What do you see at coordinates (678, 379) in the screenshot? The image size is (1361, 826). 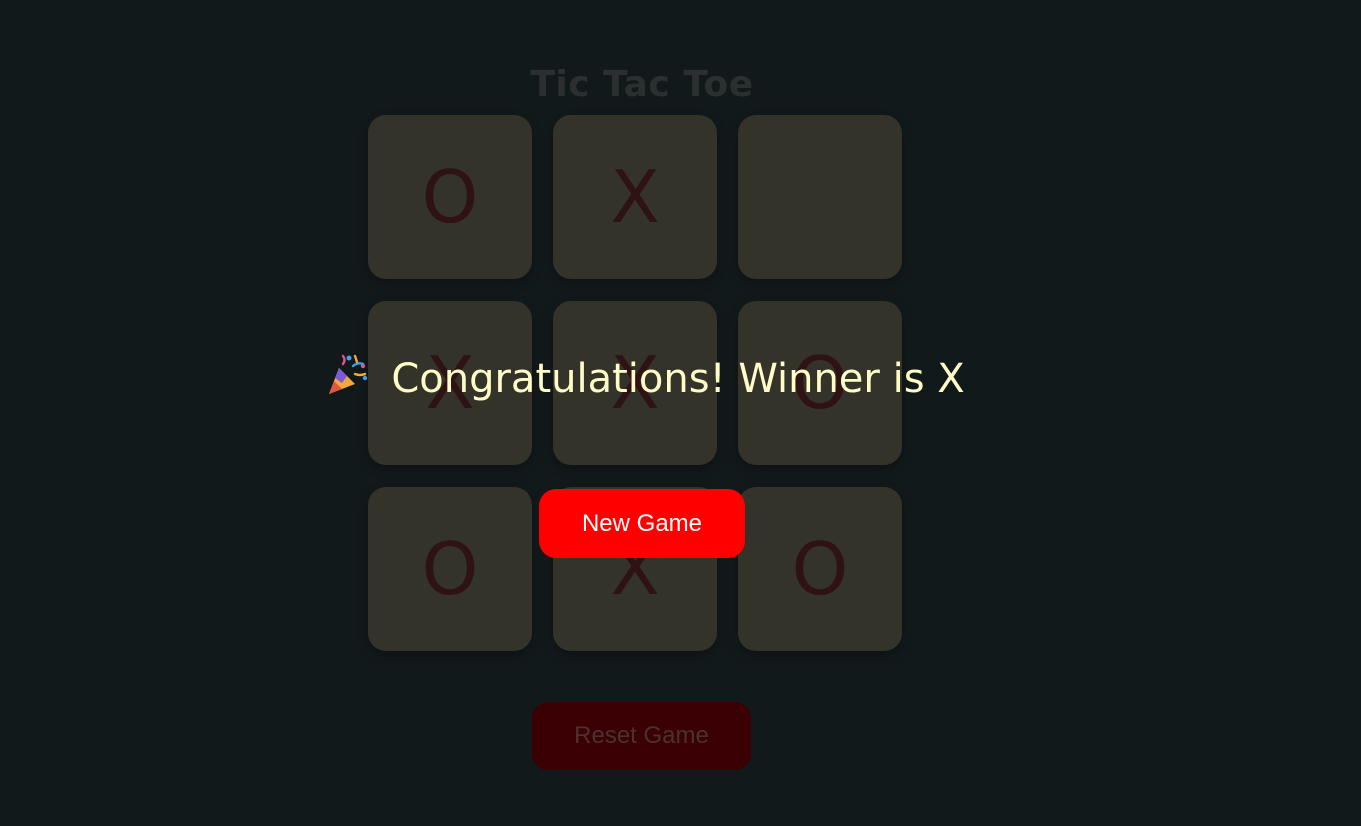 I see `winner-message: Congratulations! Winner is X` at bounding box center [678, 379].